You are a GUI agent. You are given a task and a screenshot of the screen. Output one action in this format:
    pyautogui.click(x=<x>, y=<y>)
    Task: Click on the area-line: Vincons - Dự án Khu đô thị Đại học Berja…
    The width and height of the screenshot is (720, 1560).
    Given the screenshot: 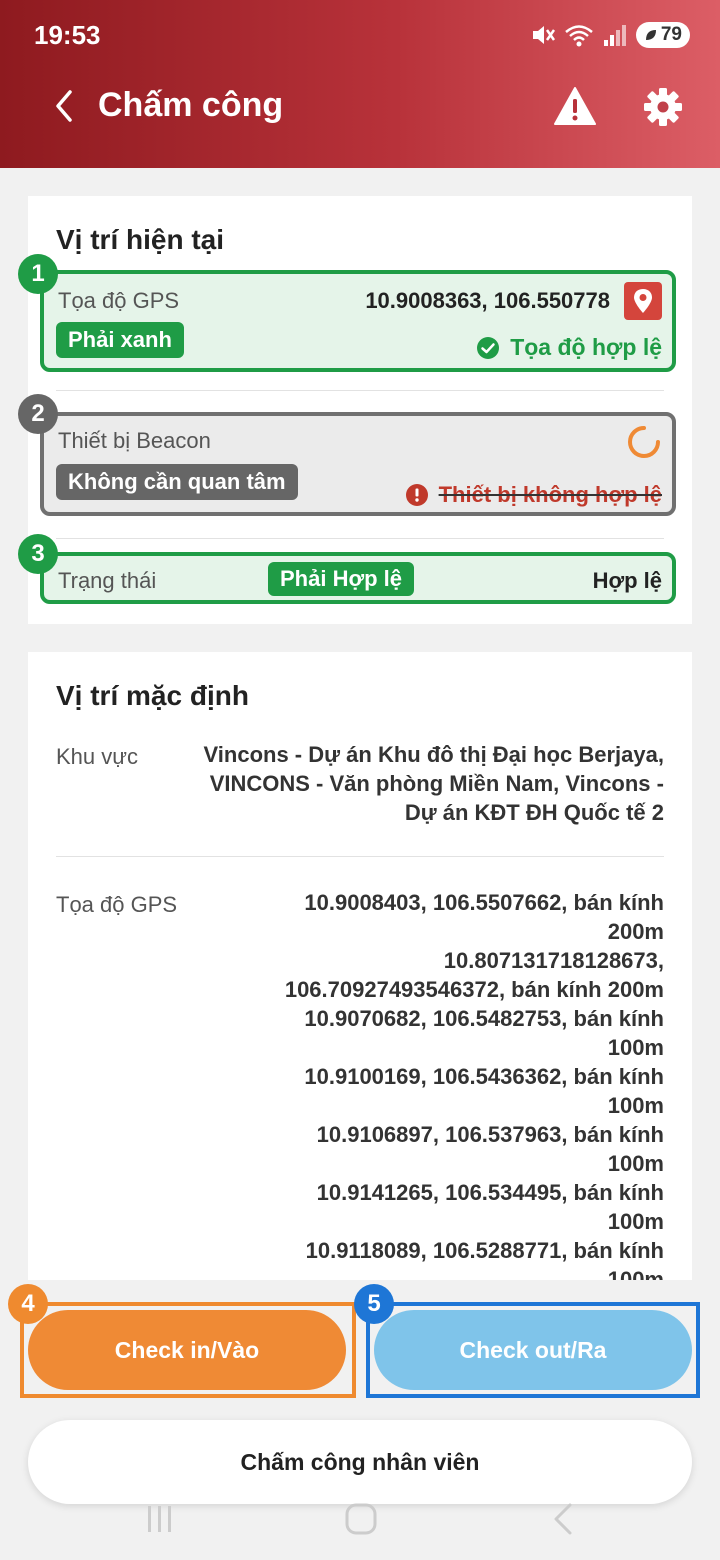 What is the action you would take?
    pyautogui.click(x=434, y=754)
    